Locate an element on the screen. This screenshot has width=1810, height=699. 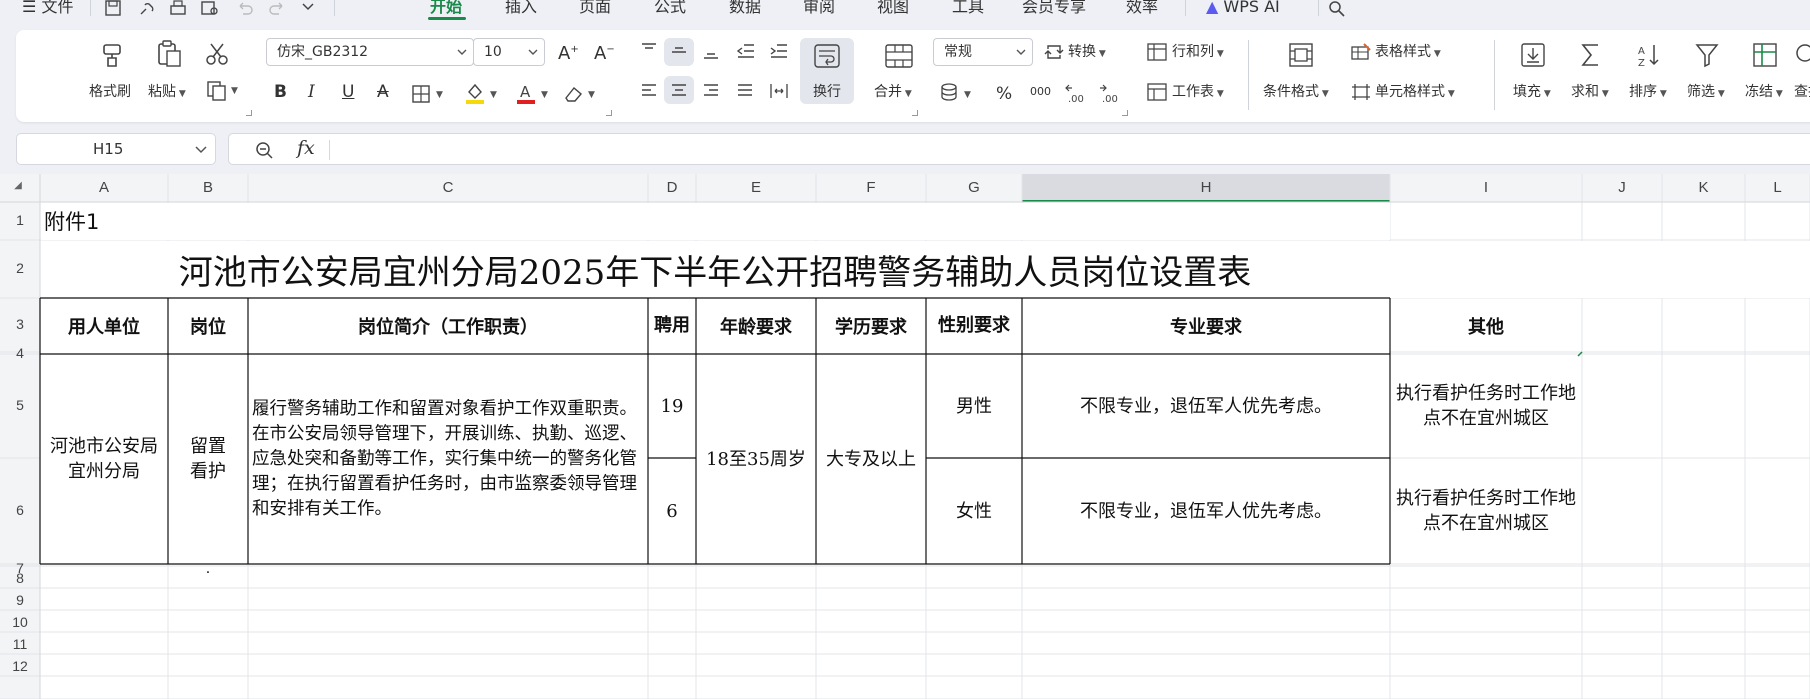
formula-input: fx is located at coordinates (1019, 149).